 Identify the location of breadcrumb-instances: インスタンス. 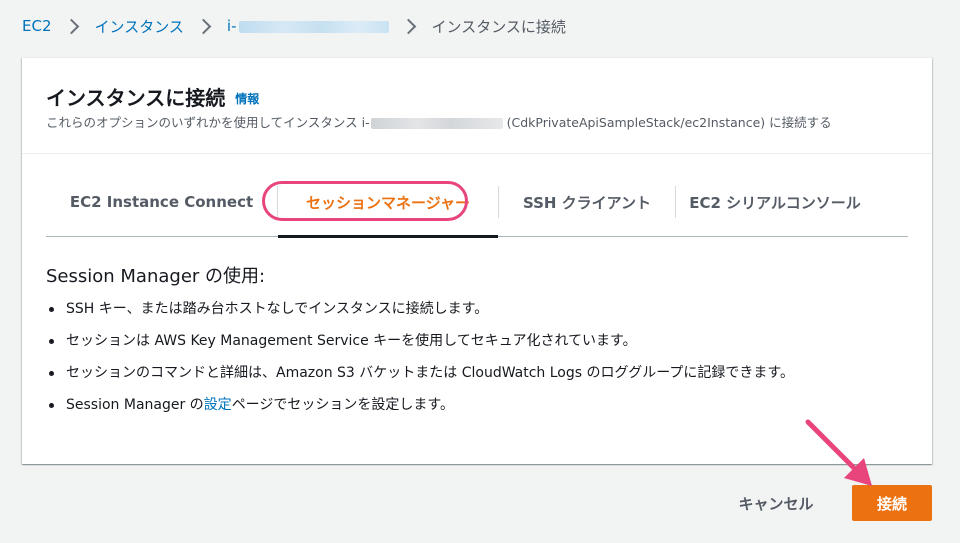
(139, 26).